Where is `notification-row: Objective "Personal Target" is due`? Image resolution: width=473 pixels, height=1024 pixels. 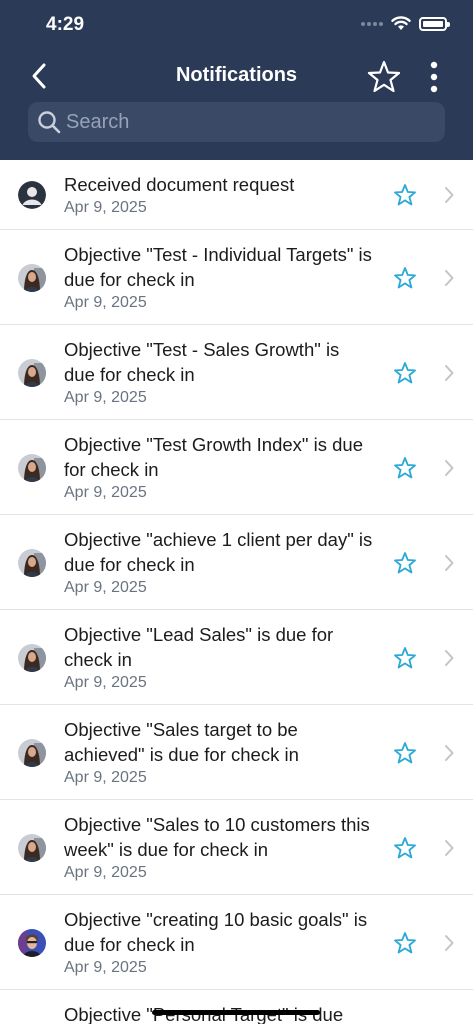 notification-row: Objective "Personal Target" is due is located at coordinates (236, 1007).